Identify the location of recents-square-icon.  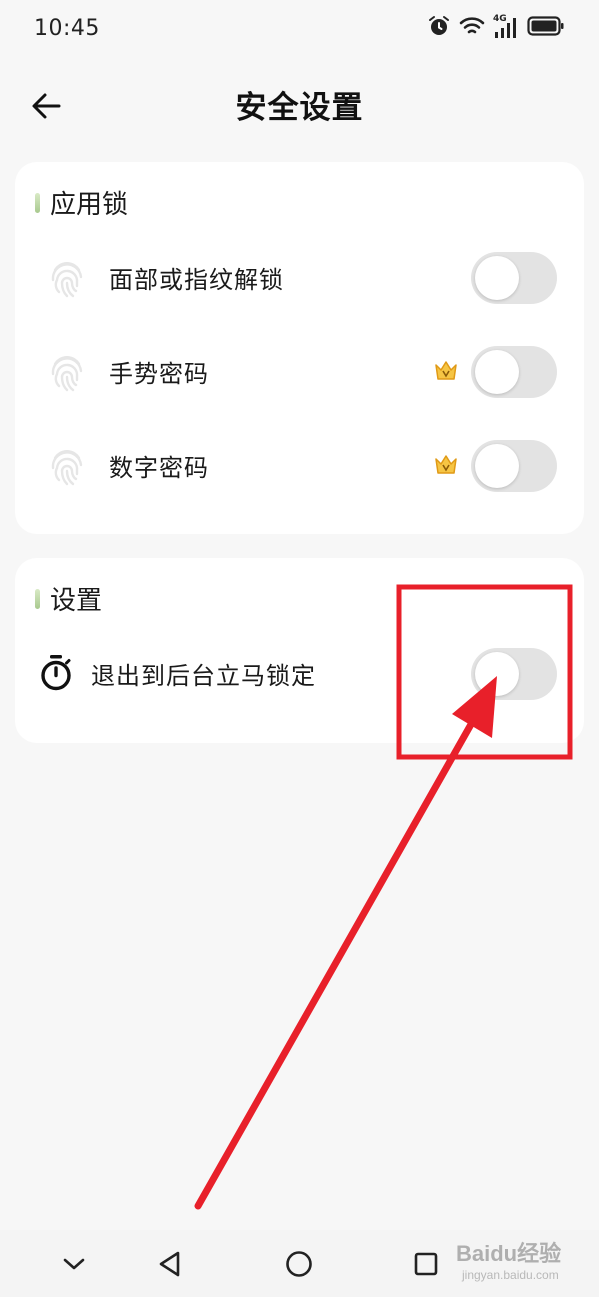
(426, 1264).